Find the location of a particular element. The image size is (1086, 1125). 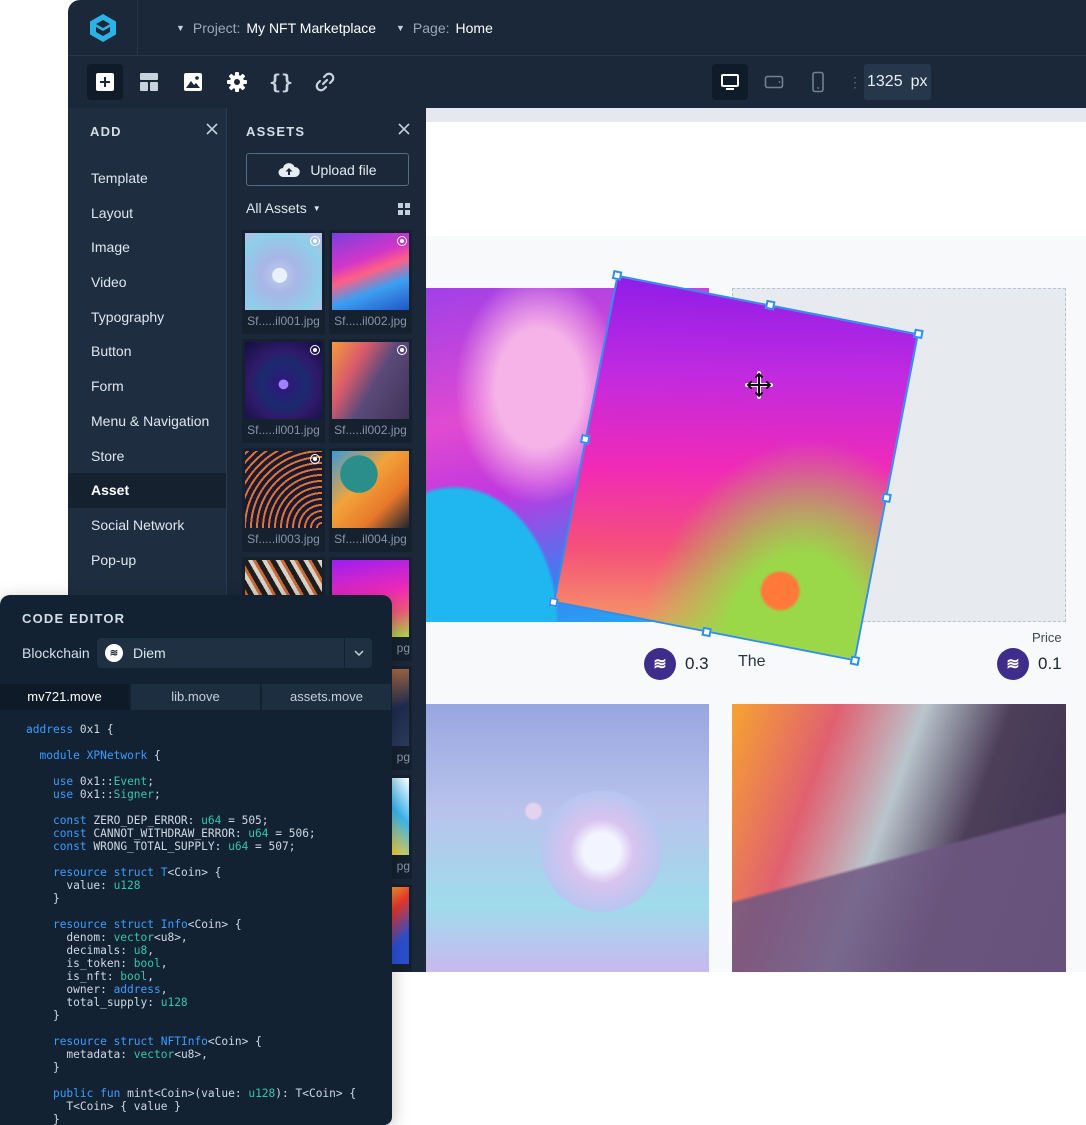

add-menu-item: Form is located at coordinates (147, 386).